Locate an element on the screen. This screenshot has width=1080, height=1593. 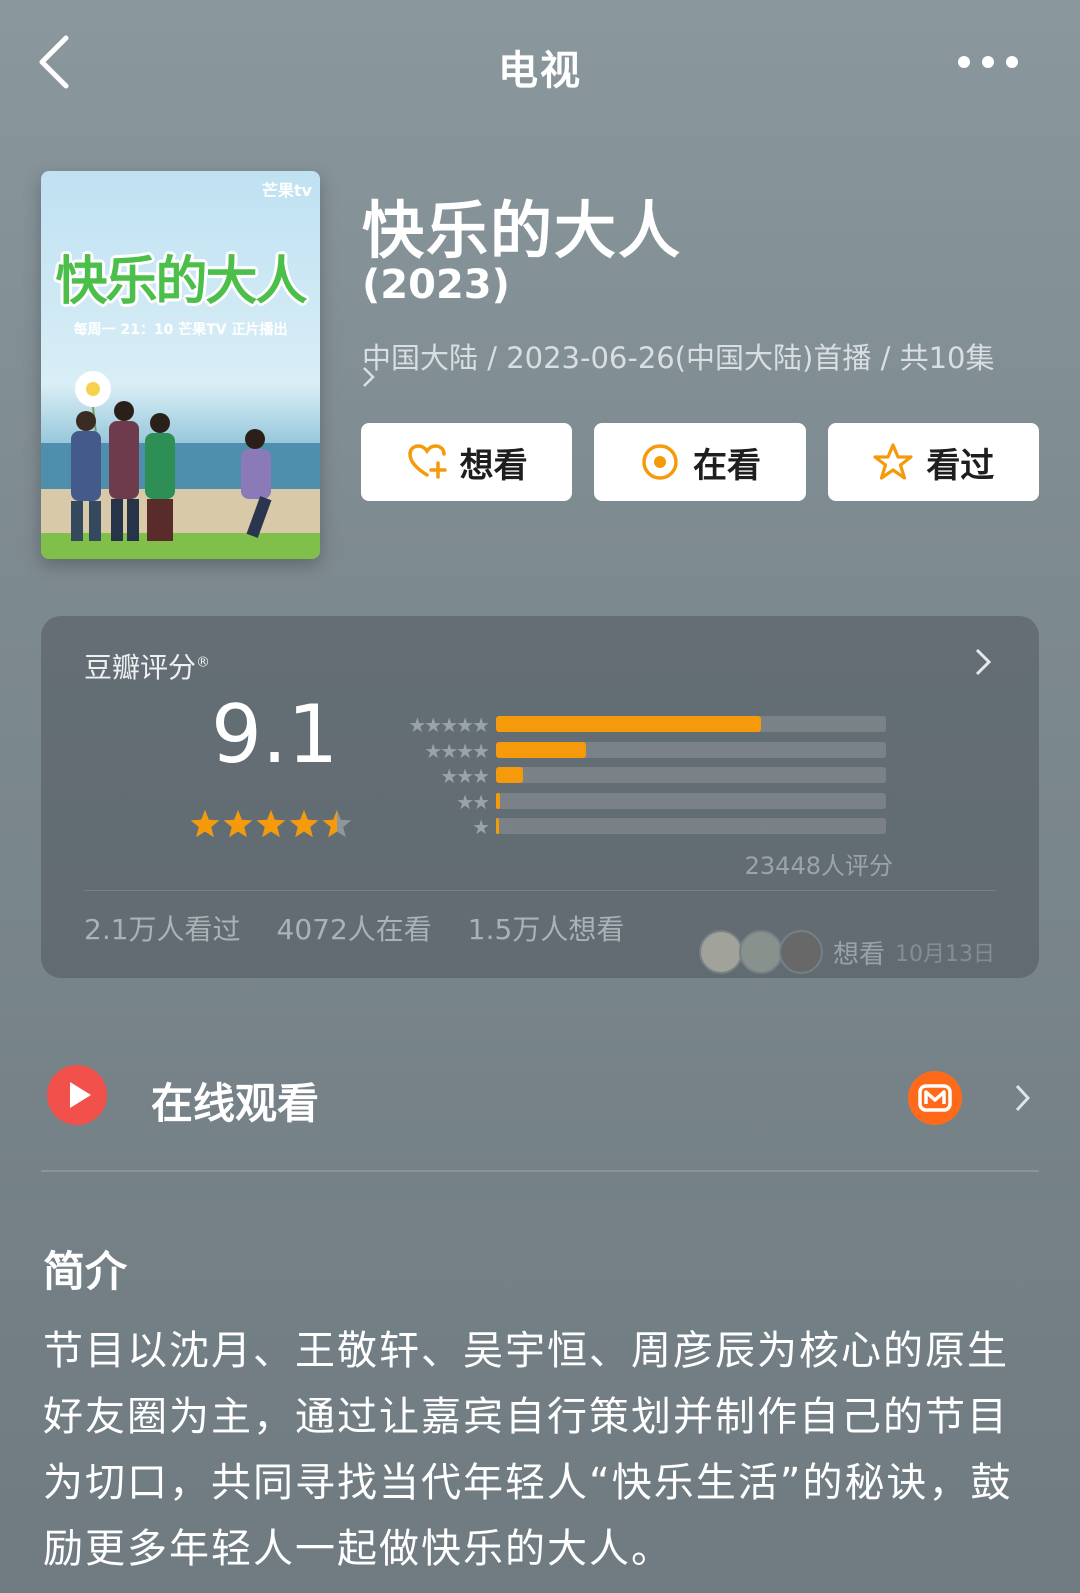
rating-score: 9.1 is located at coordinates (275, 734).